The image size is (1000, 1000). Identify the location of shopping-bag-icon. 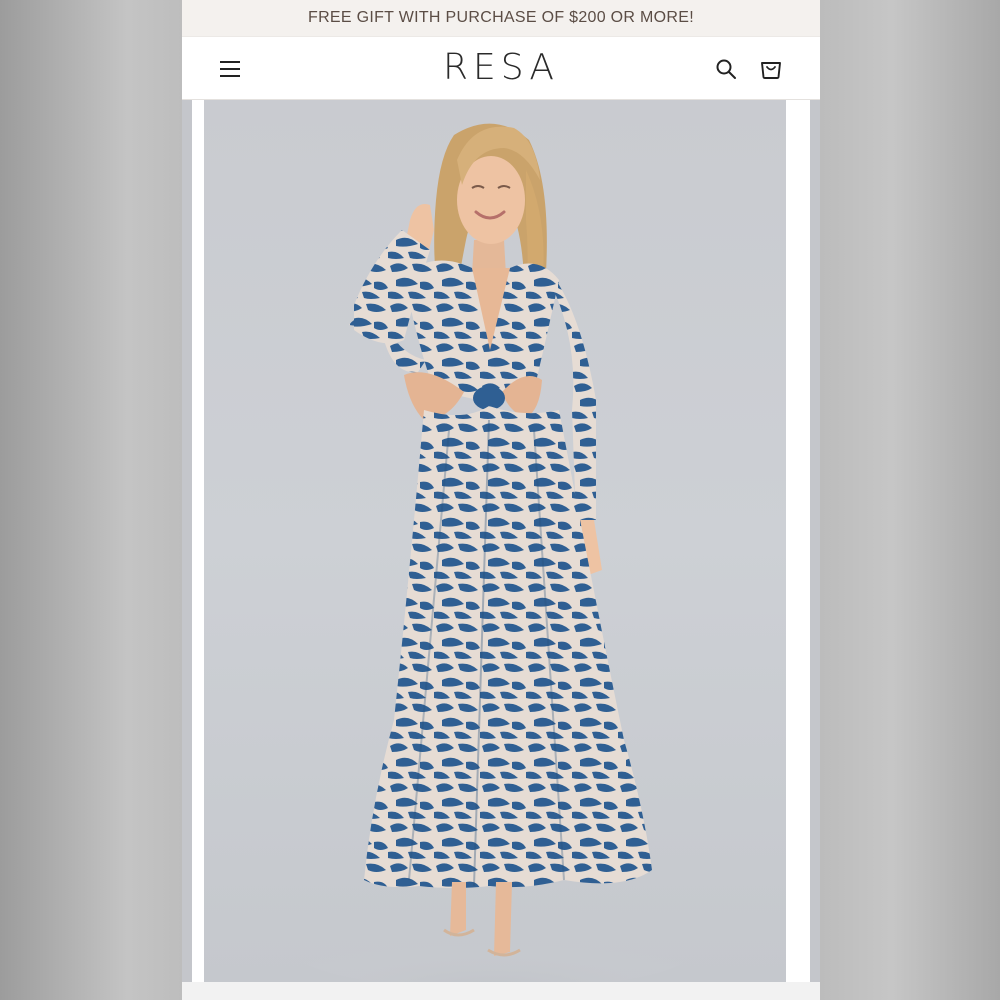
(771, 68).